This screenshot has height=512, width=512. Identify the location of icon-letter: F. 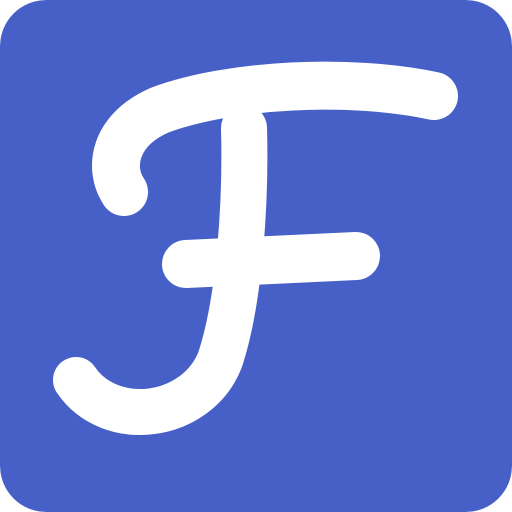
(5, 2).